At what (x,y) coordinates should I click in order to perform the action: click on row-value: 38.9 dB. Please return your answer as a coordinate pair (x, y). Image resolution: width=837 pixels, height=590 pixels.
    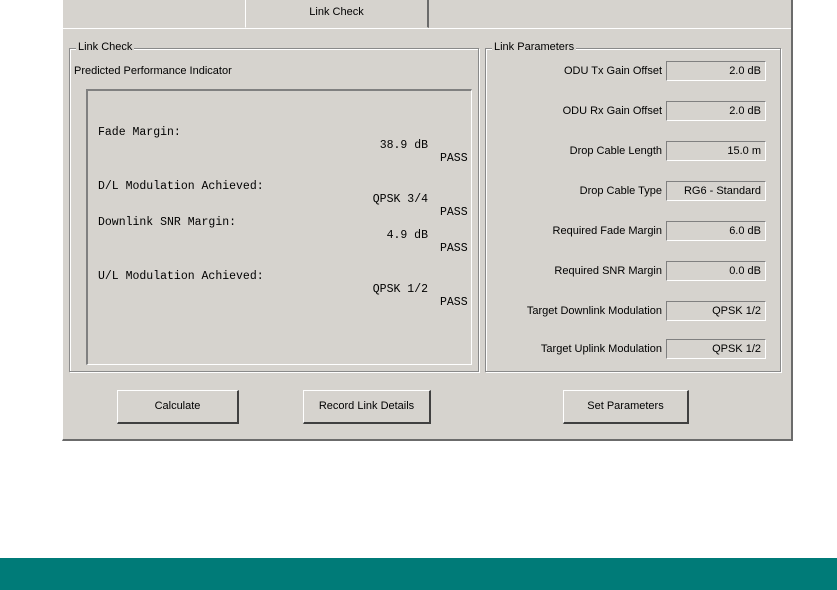
    Looking at the image, I should click on (403, 145).